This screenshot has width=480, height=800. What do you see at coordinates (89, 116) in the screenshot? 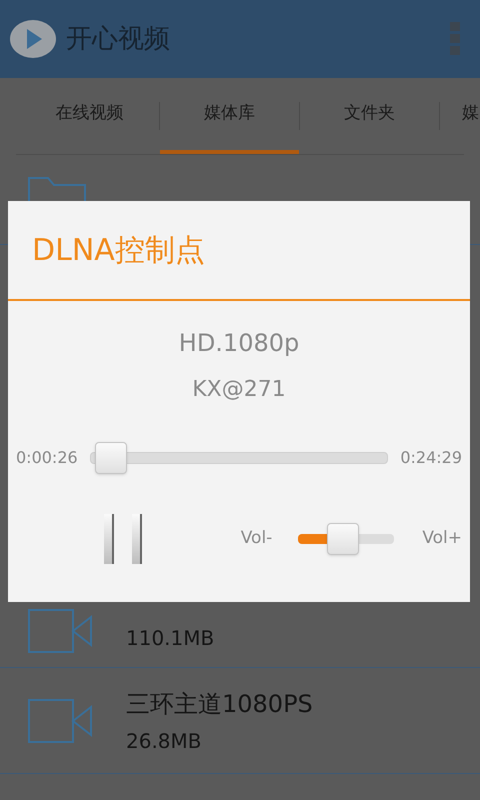
I see `tab: 在线视频` at bounding box center [89, 116].